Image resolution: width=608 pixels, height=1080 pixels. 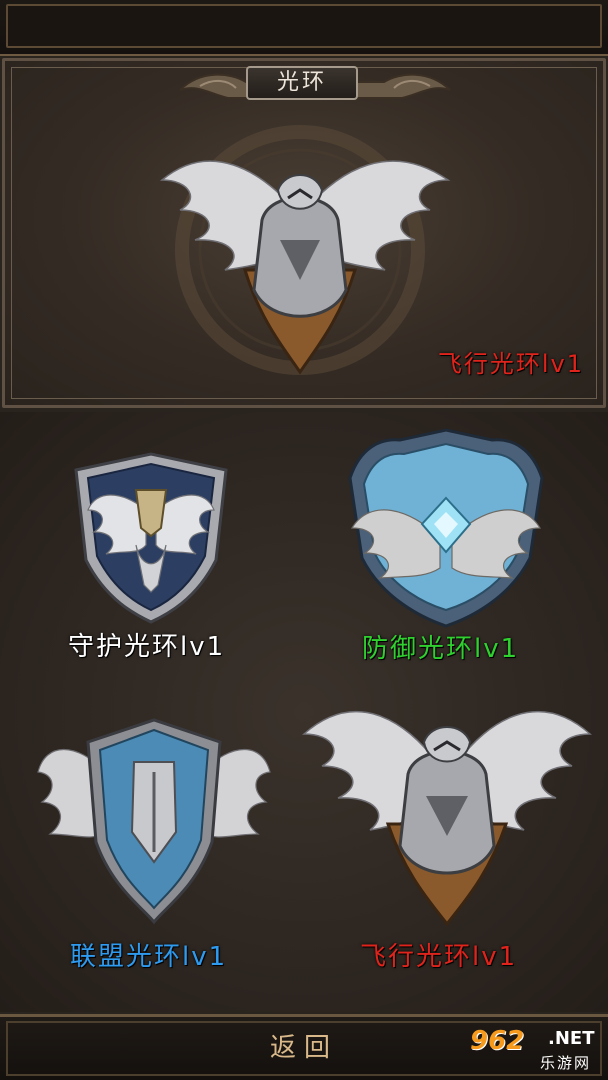 What do you see at coordinates (566, 1063) in the screenshot?
I see `watermark-sub: 乐游网` at bounding box center [566, 1063].